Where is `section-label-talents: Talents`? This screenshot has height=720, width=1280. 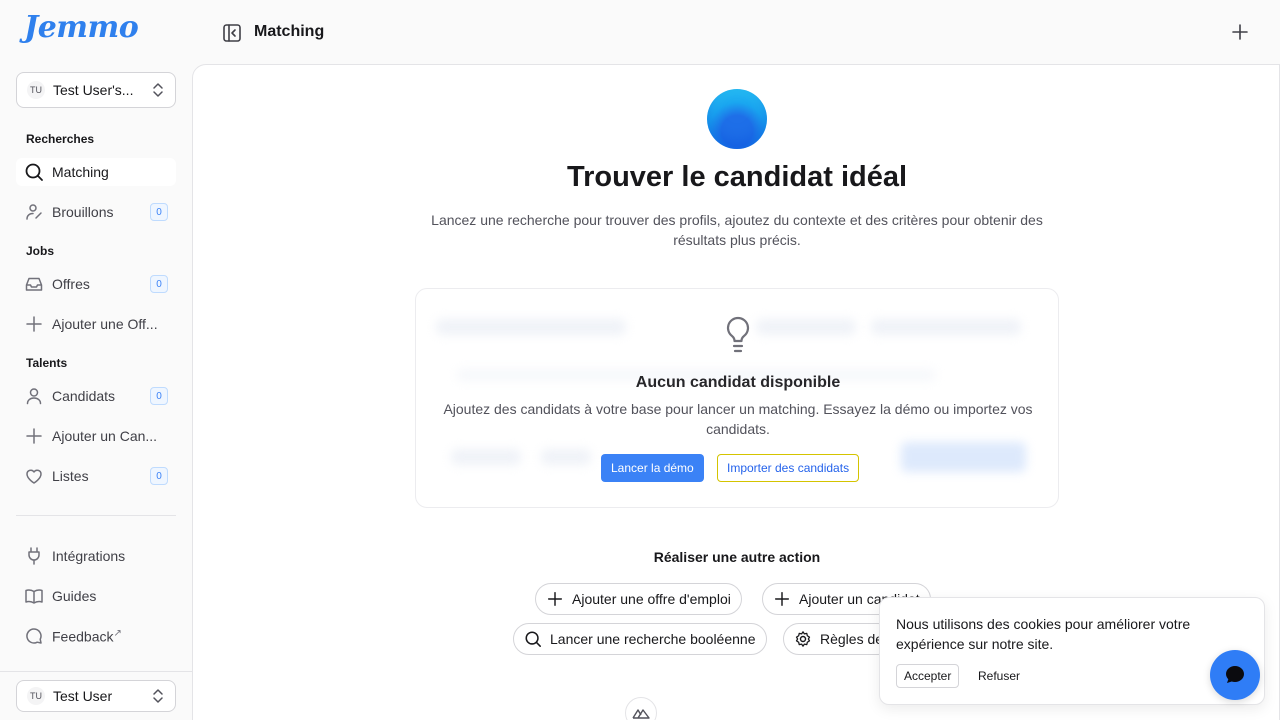 section-label-talents: Talents is located at coordinates (47, 363).